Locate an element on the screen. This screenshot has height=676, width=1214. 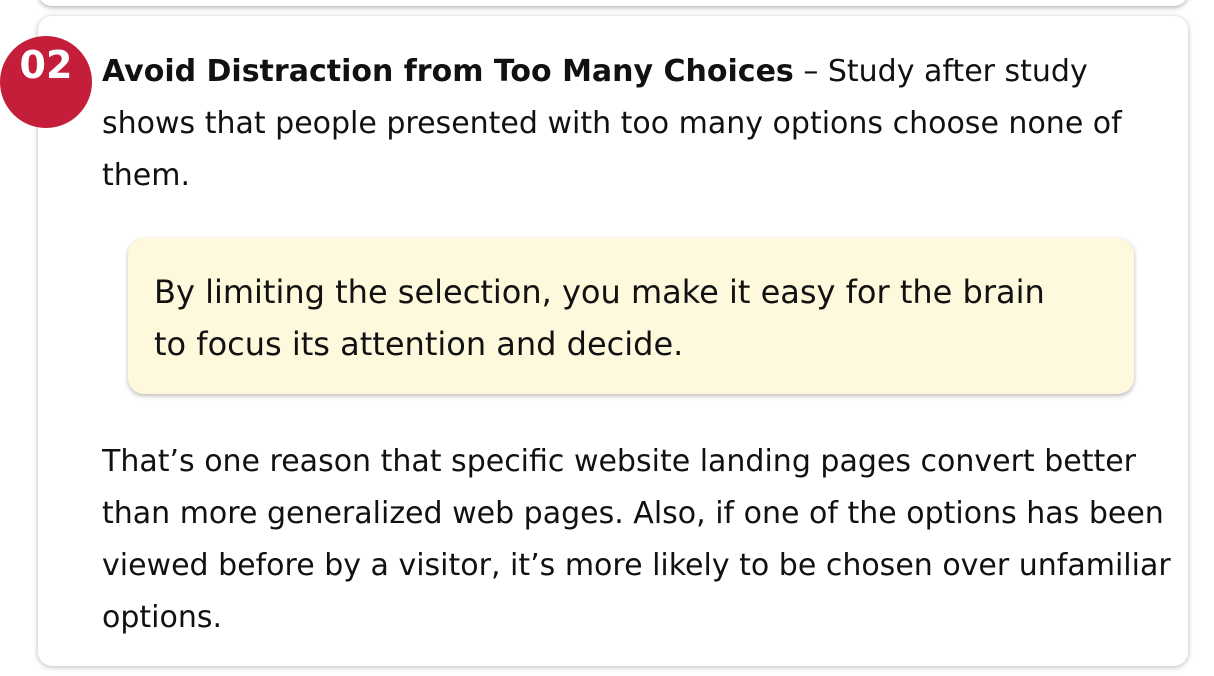
item-heading: Avoid Distraction from Too Many Choices is located at coordinates (448, 71).